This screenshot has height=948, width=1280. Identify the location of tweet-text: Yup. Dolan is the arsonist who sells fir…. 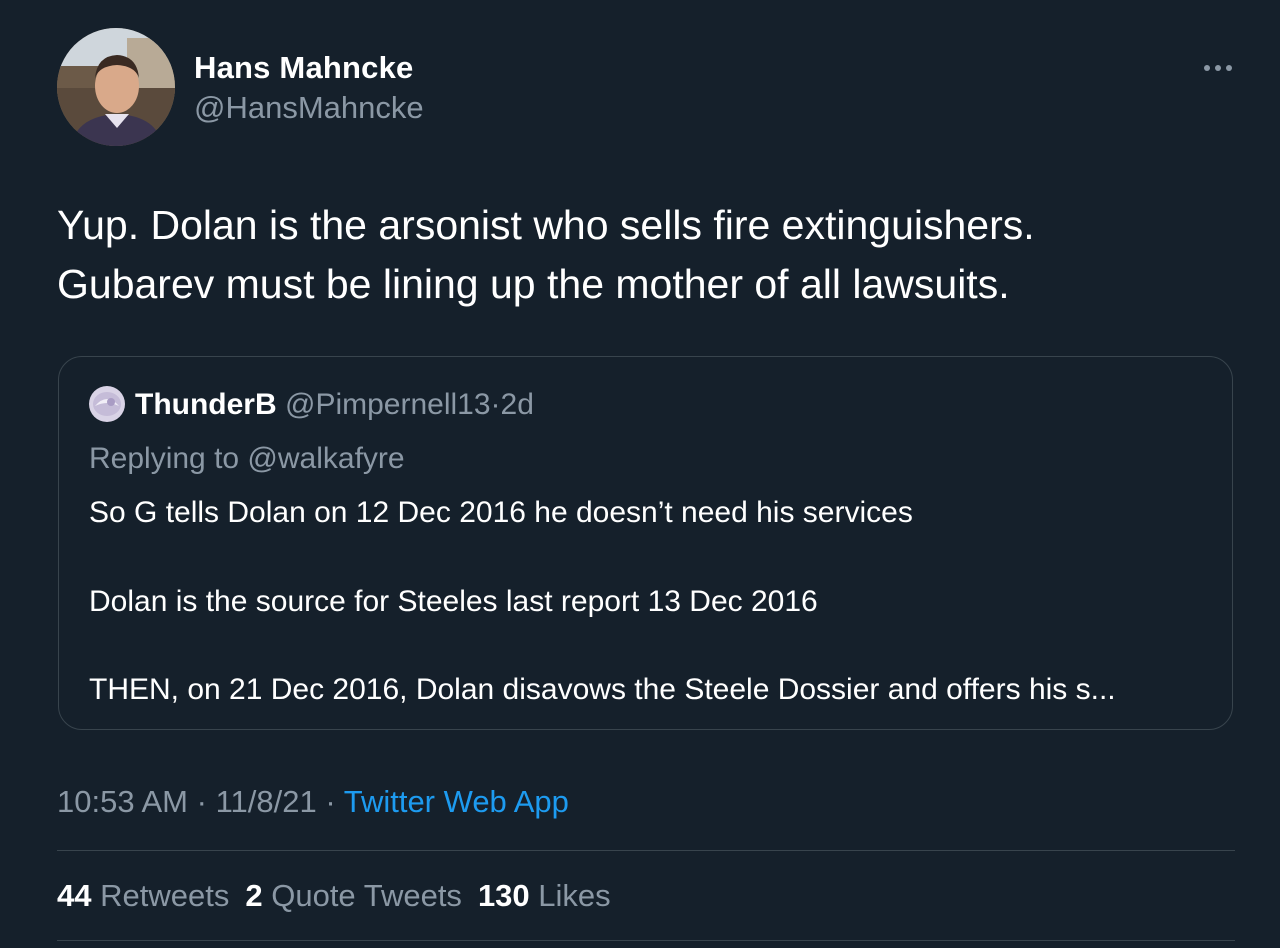
(647, 255).